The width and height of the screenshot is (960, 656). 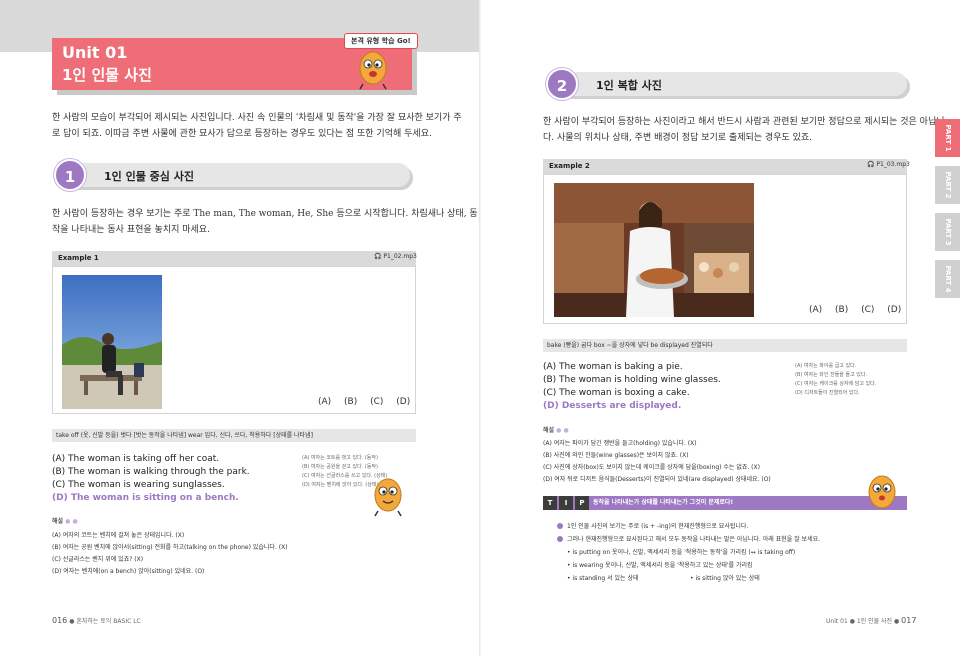 I want to click on section-1-title: 1인 인물 중심 사진, so click(x=149, y=176).